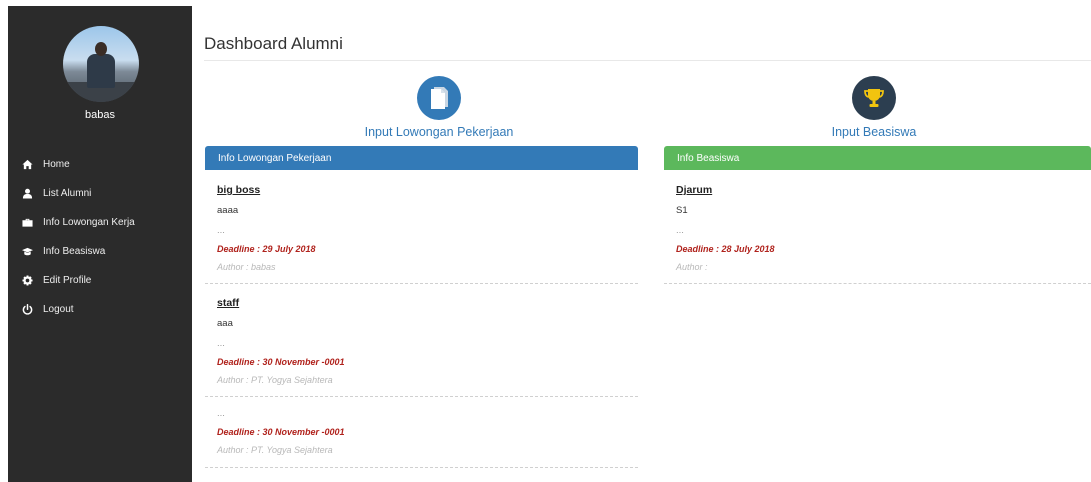  What do you see at coordinates (682, 210) in the screenshot?
I see `scholarship-post-desc: S1` at bounding box center [682, 210].